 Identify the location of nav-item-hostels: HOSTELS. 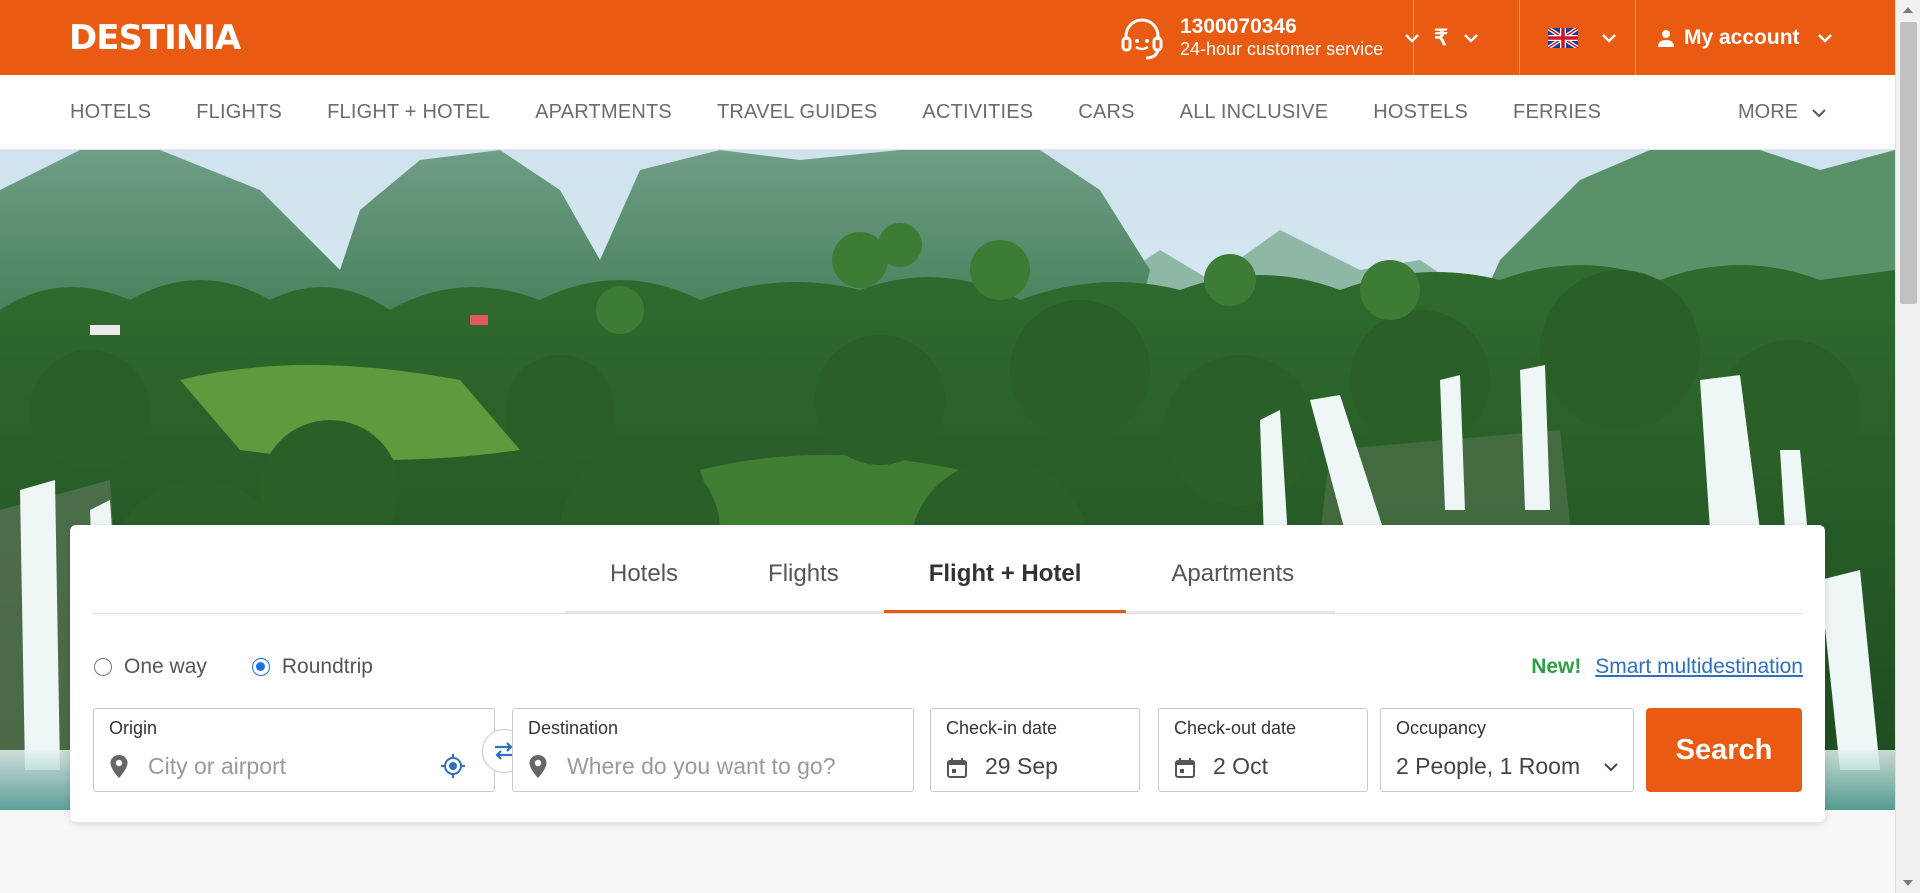
(1420, 112).